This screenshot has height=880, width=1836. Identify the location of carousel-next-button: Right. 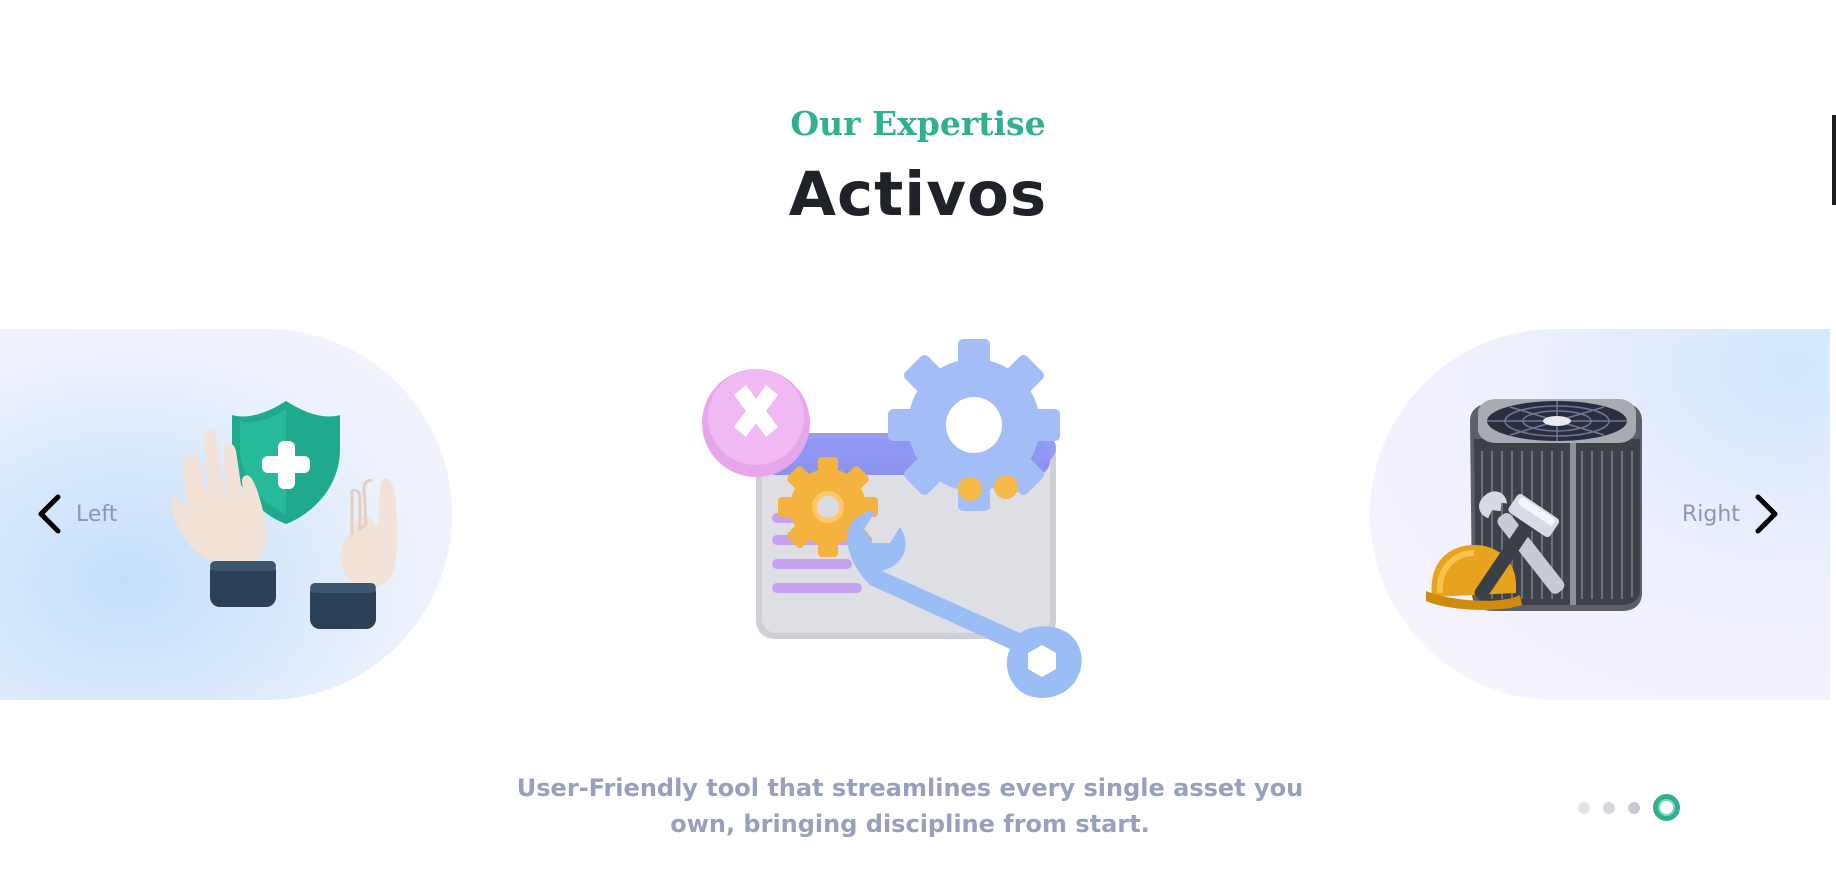
(1731, 514).